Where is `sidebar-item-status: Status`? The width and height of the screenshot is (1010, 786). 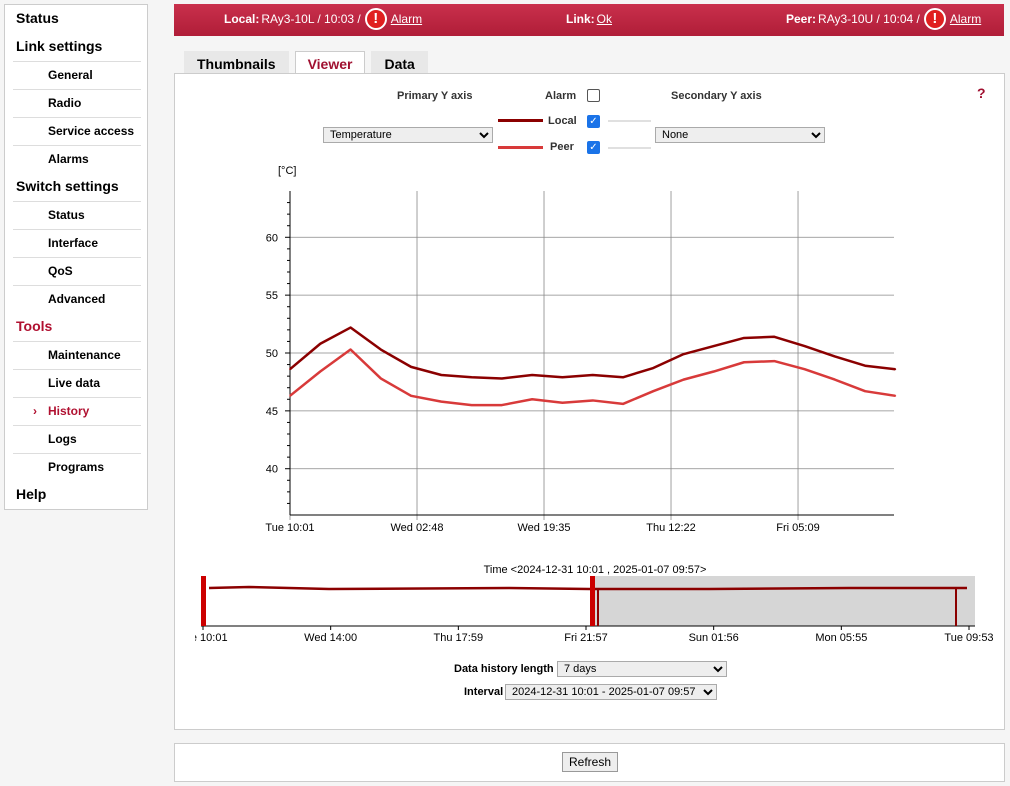
sidebar-item-status: Status is located at coordinates (77, 215).